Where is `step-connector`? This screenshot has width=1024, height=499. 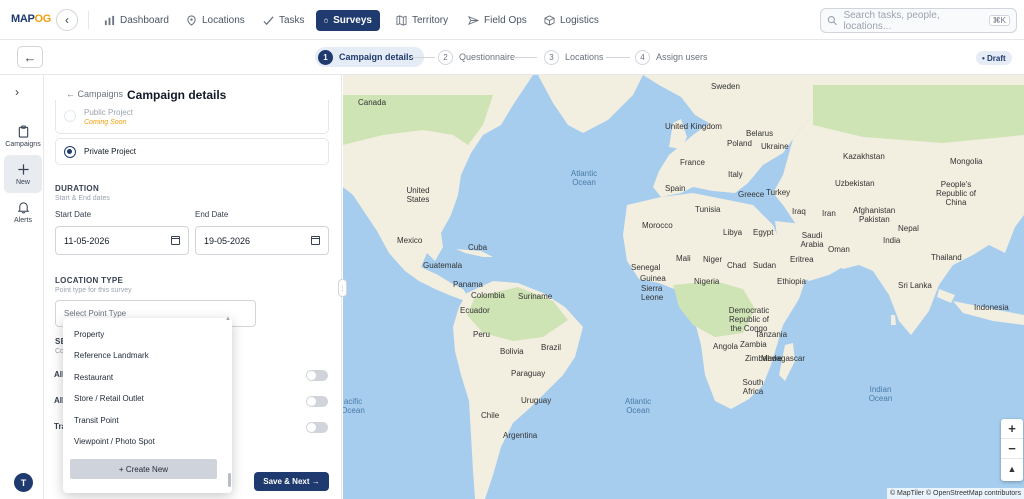 step-connector is located at coordinates (618, 57).